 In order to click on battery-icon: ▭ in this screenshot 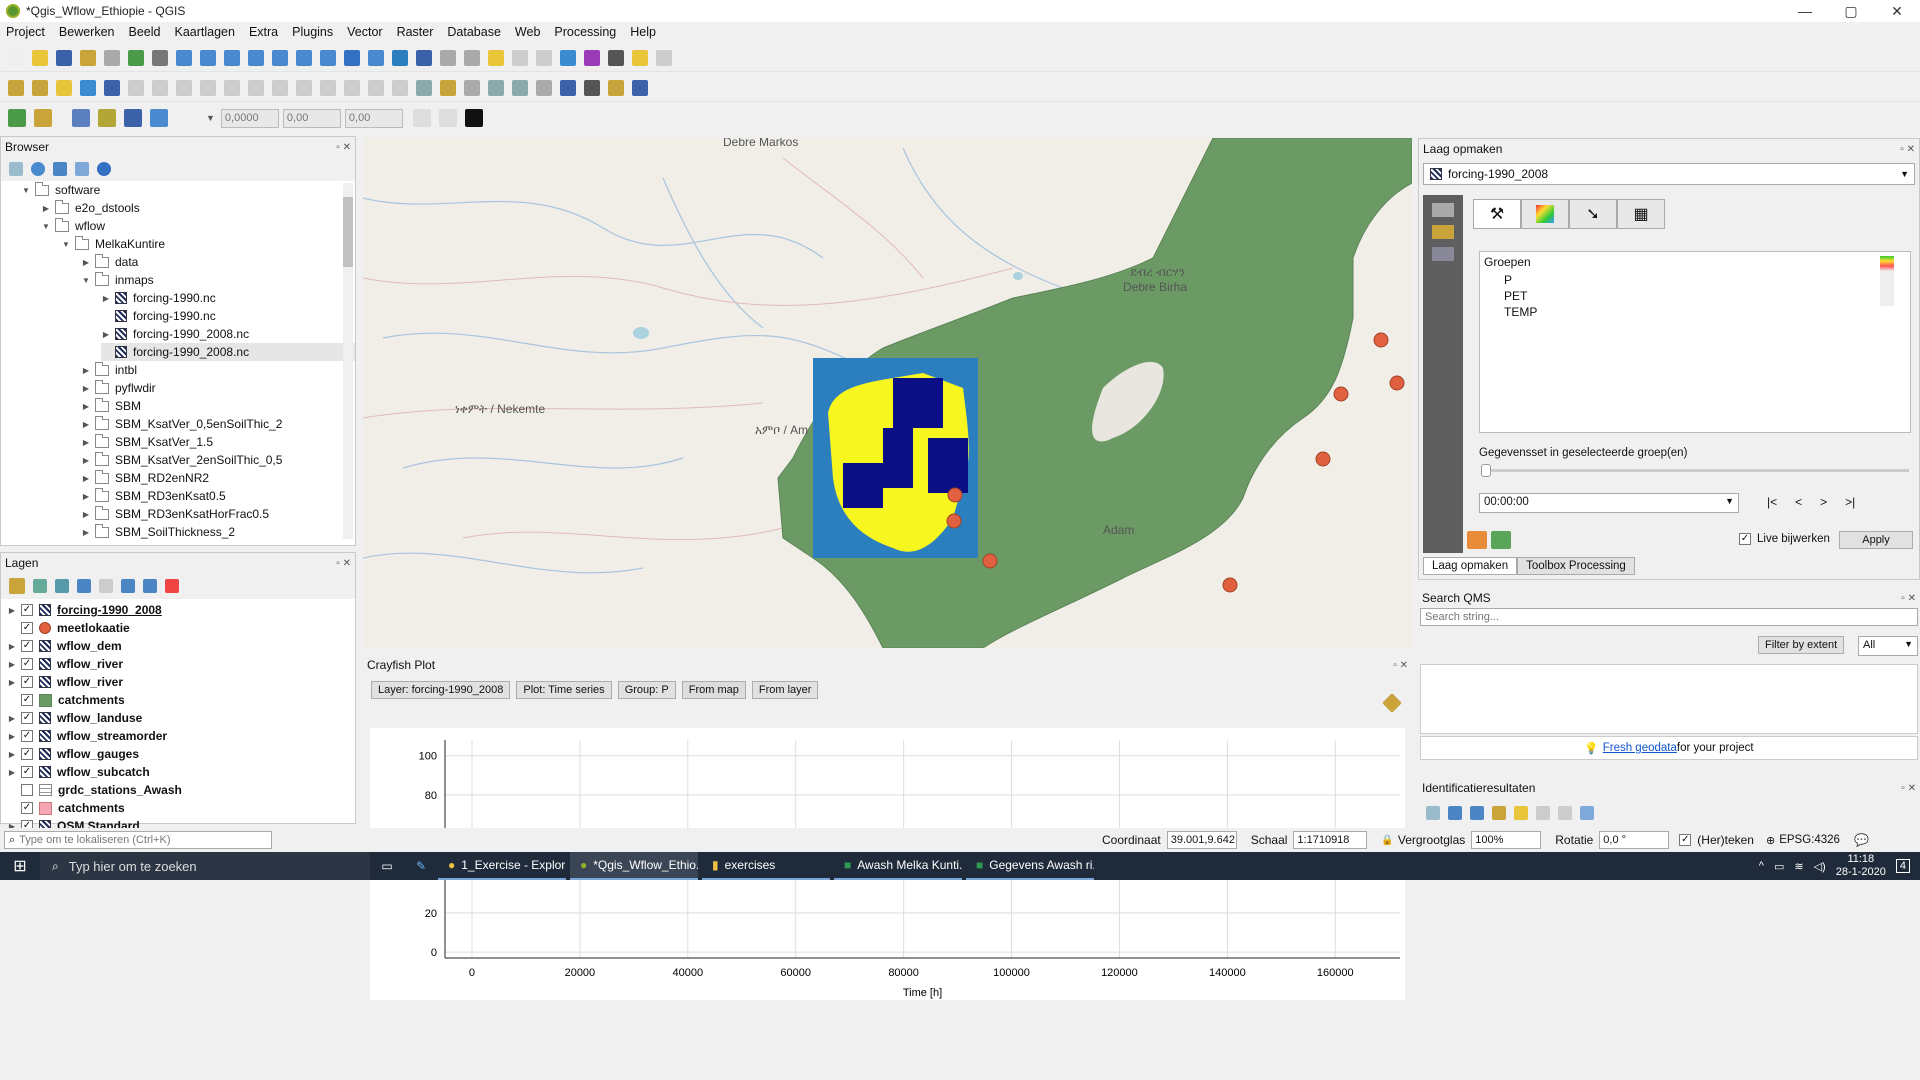, I will do `click(1779, 866)`.